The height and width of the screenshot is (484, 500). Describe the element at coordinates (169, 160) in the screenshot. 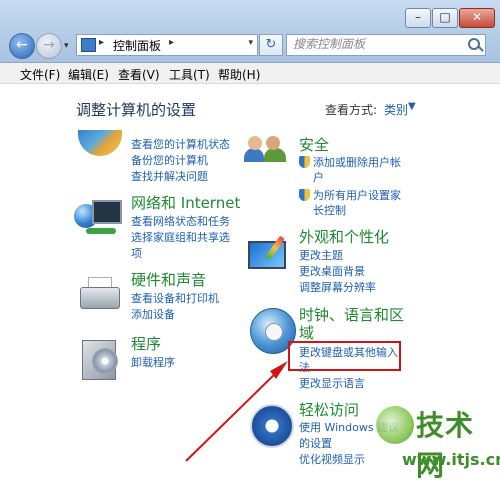

I see `link-backup-computer: 备份您的计算机` at that location.